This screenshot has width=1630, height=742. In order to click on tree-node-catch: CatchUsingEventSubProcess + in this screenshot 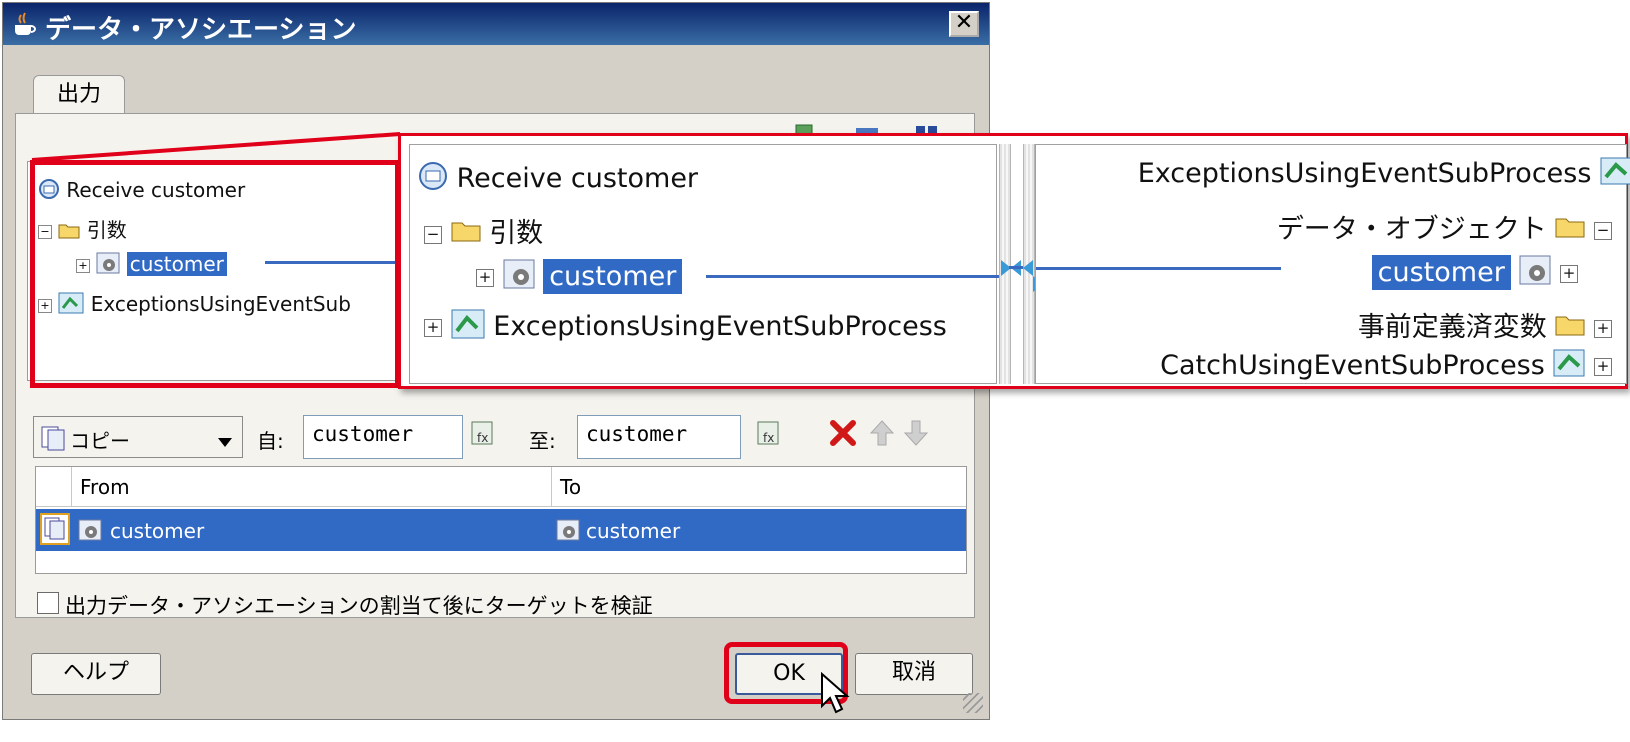, I will do `click(1386, 366)`.